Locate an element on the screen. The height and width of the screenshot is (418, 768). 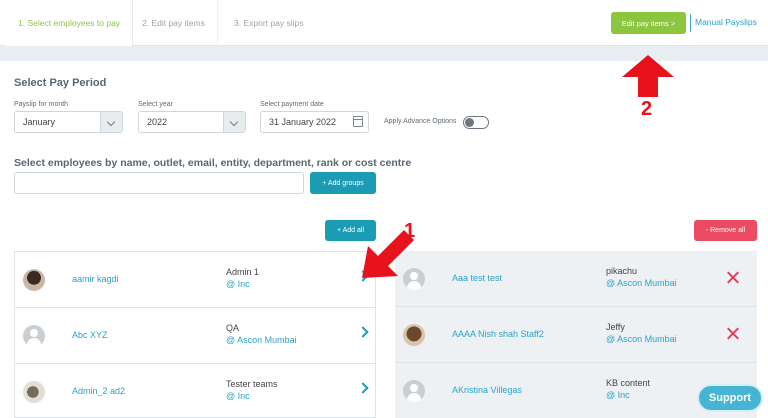
pay-period-title: Select Pay Period is located at coordinates (60, 83).